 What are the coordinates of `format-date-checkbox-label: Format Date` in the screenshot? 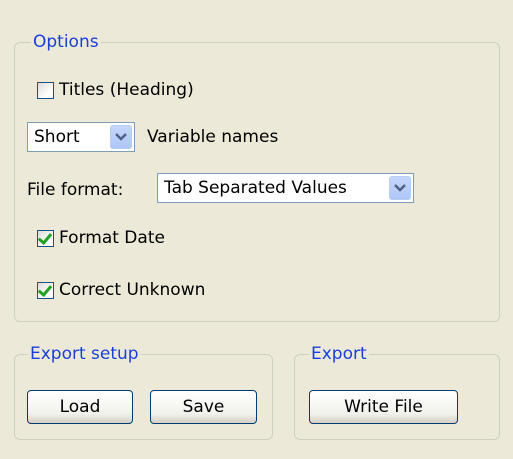 It's located at (112, 238).